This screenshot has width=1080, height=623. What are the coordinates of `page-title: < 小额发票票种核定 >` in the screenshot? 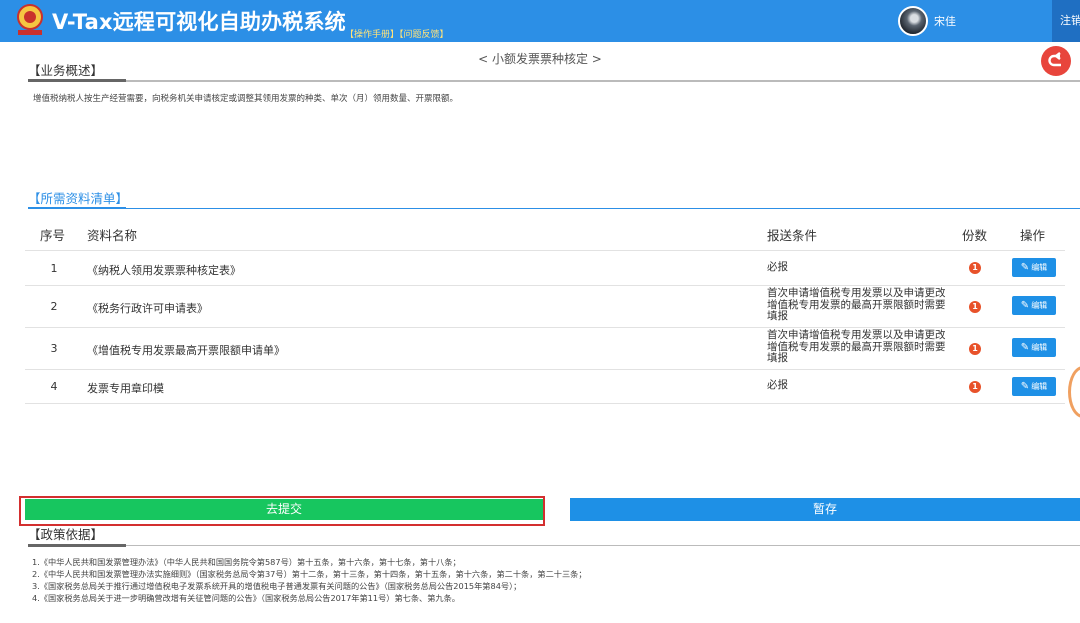 It's located at (540, 59).